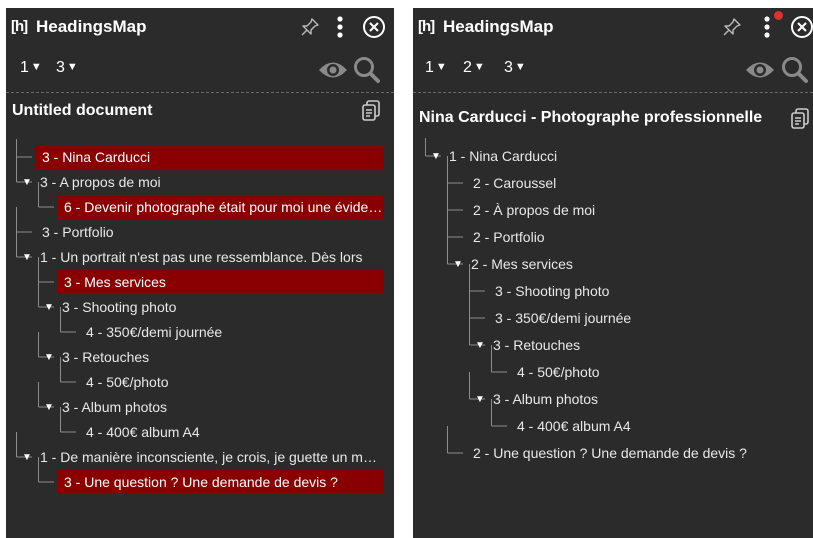 The image size is (813, 538). I want to click on heading-item: 3 - 350€/demi journée, so click(612, 318).